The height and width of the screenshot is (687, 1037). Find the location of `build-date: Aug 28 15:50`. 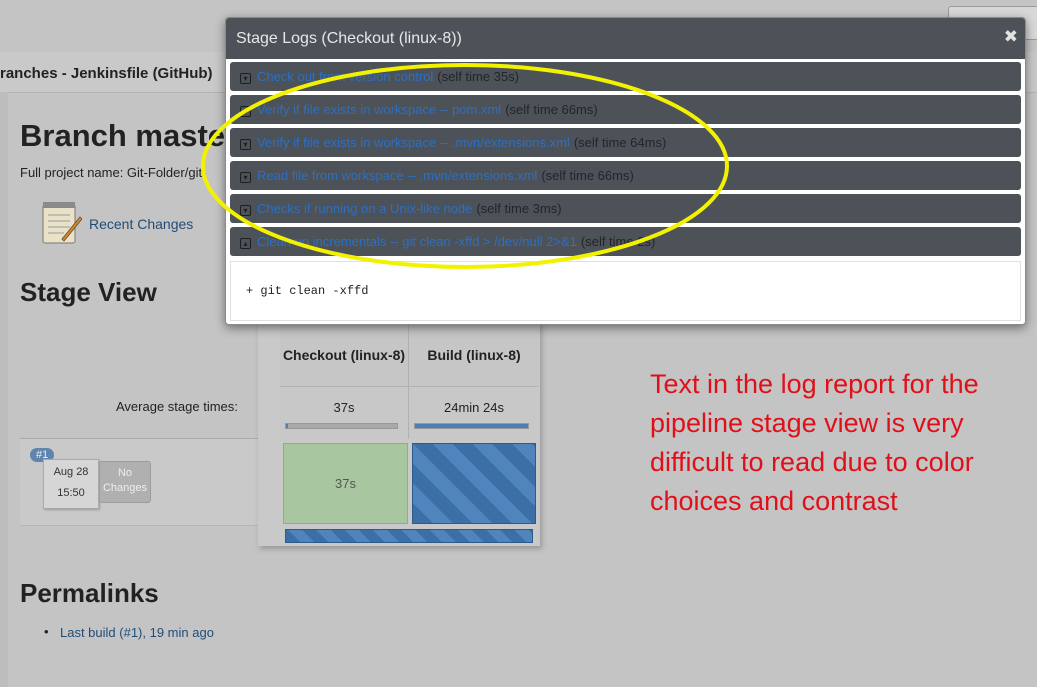

build-date: Aug 28 15:50 is located at coordinates (71, 484).